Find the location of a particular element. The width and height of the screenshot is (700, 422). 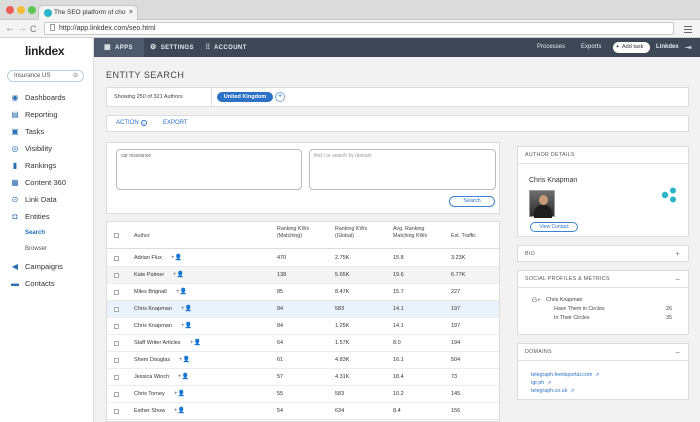

column-traffic: Est. Traffic is located at coordinates (463, 236).